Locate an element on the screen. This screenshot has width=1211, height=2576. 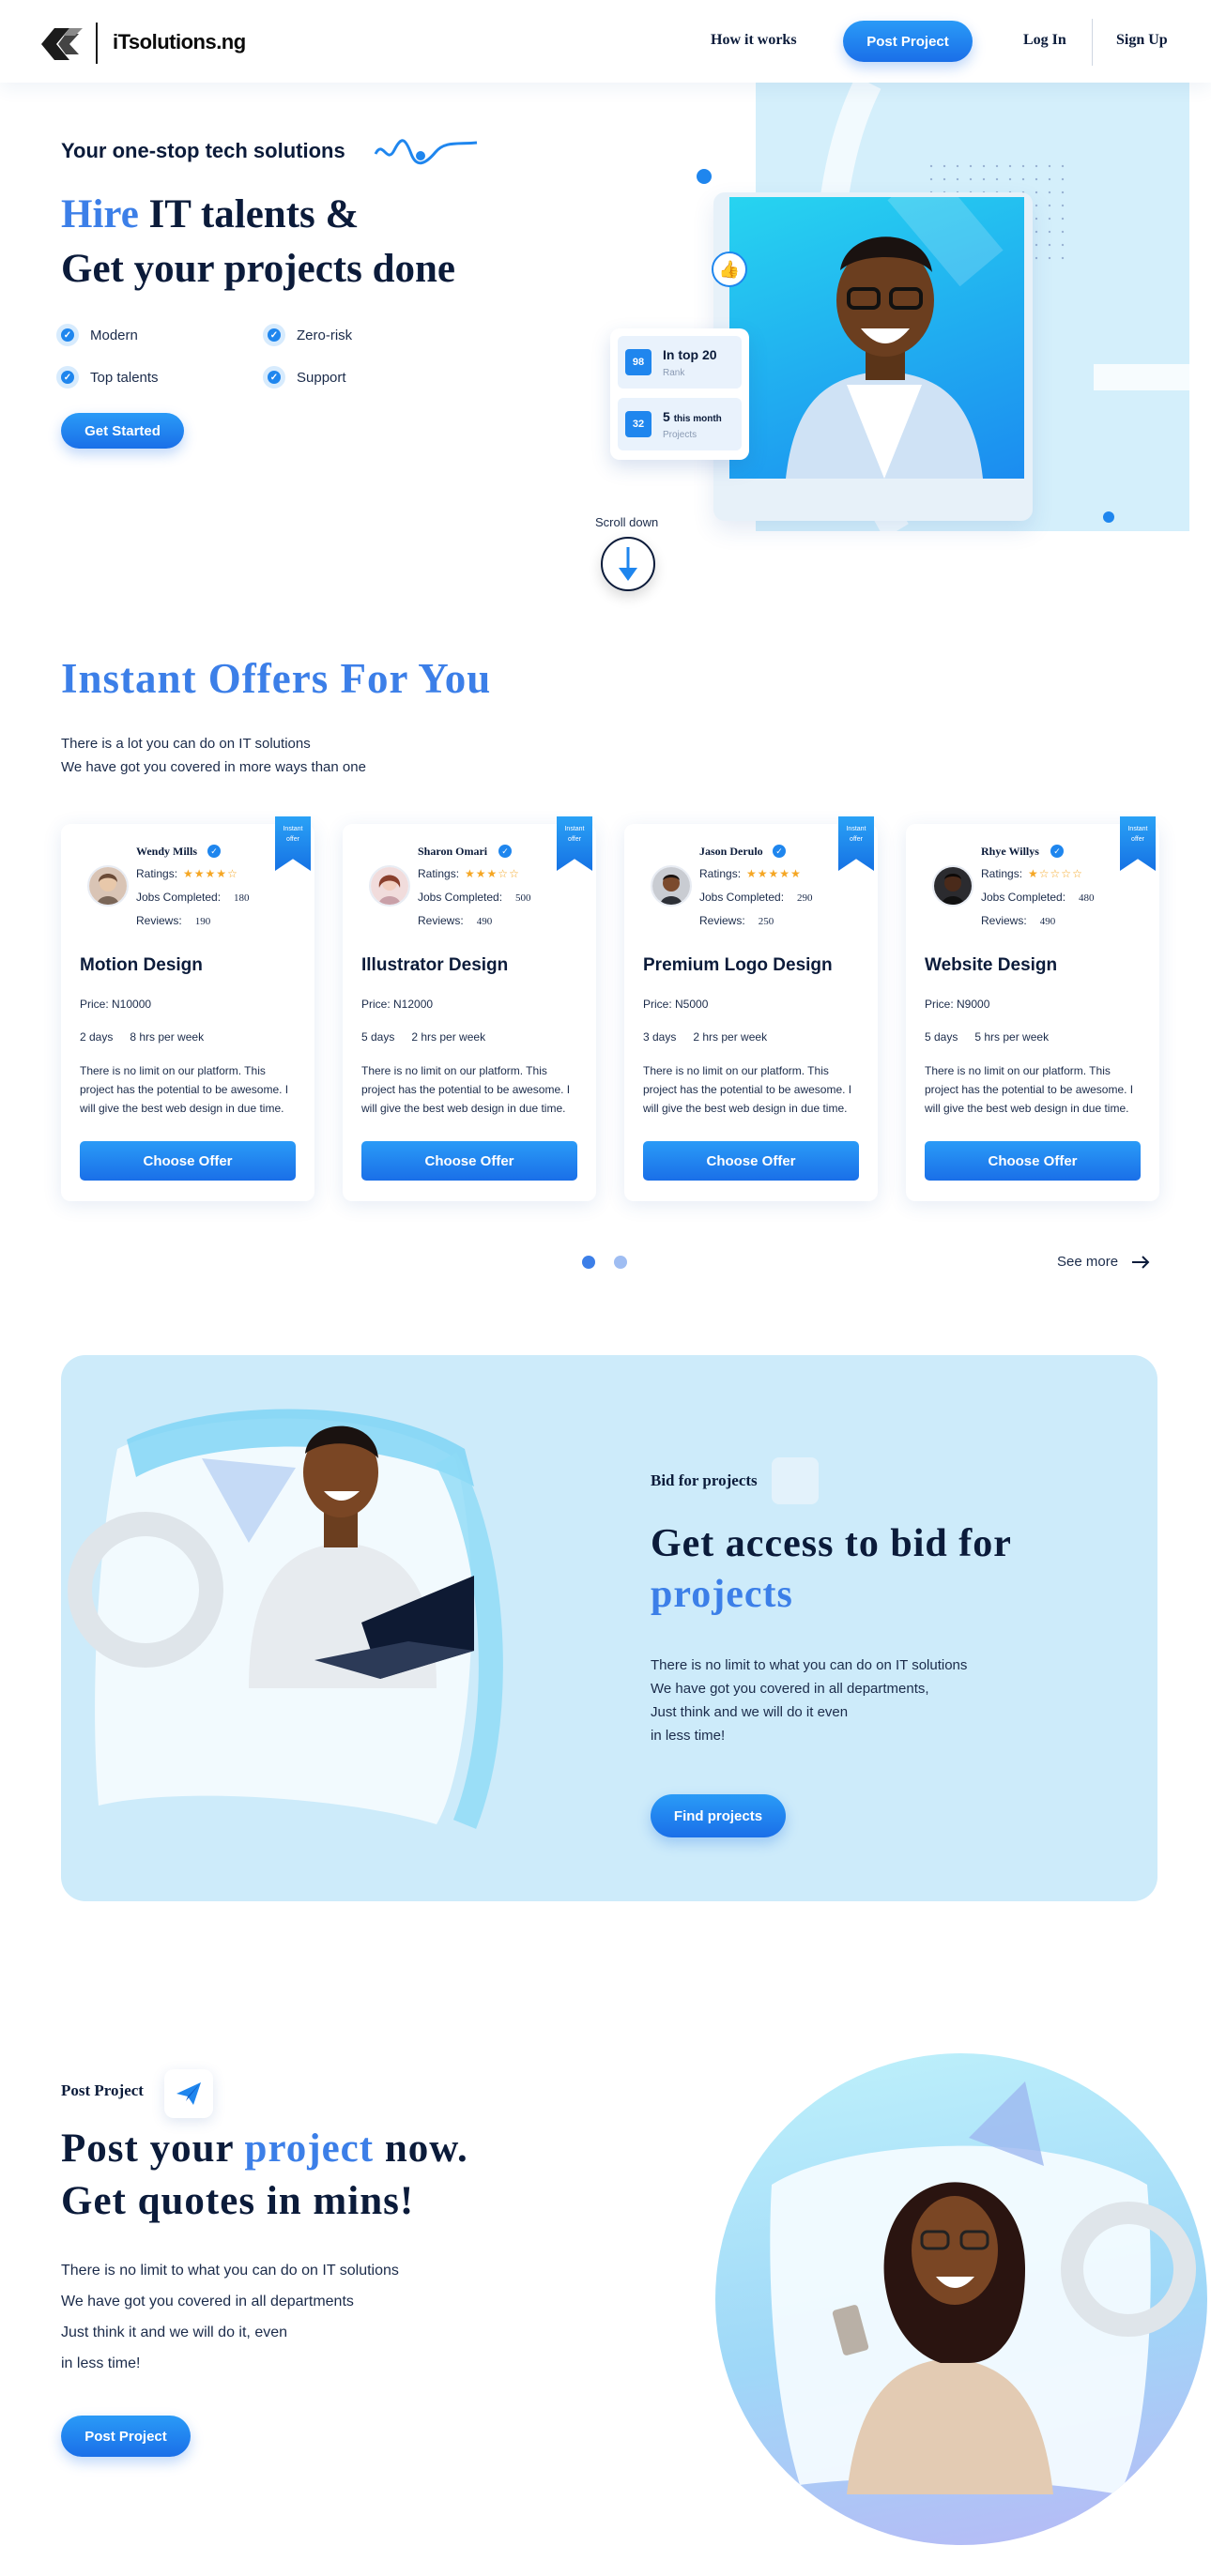
jobs-value: 480 is located at coordinates (1087, 898).